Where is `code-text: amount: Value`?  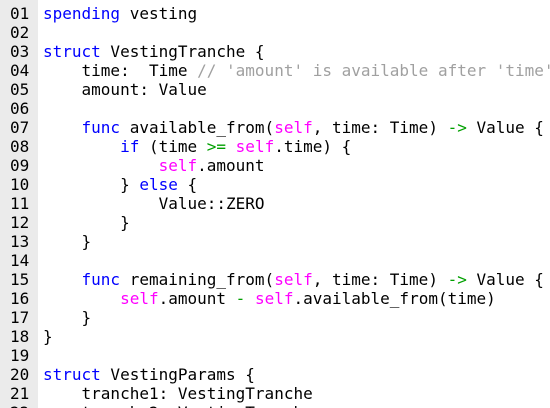 code-text: amount: Value is located at coordinates (125, 89).